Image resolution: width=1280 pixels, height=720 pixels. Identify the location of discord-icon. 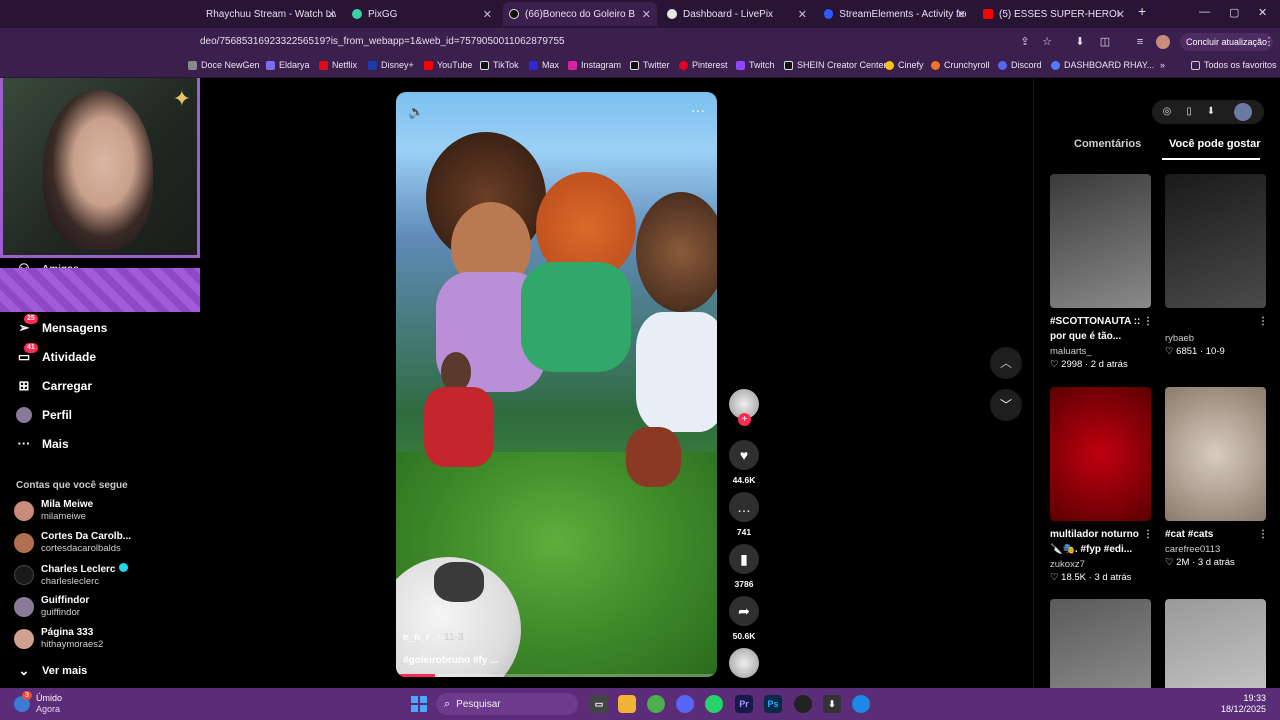
(685, 704).